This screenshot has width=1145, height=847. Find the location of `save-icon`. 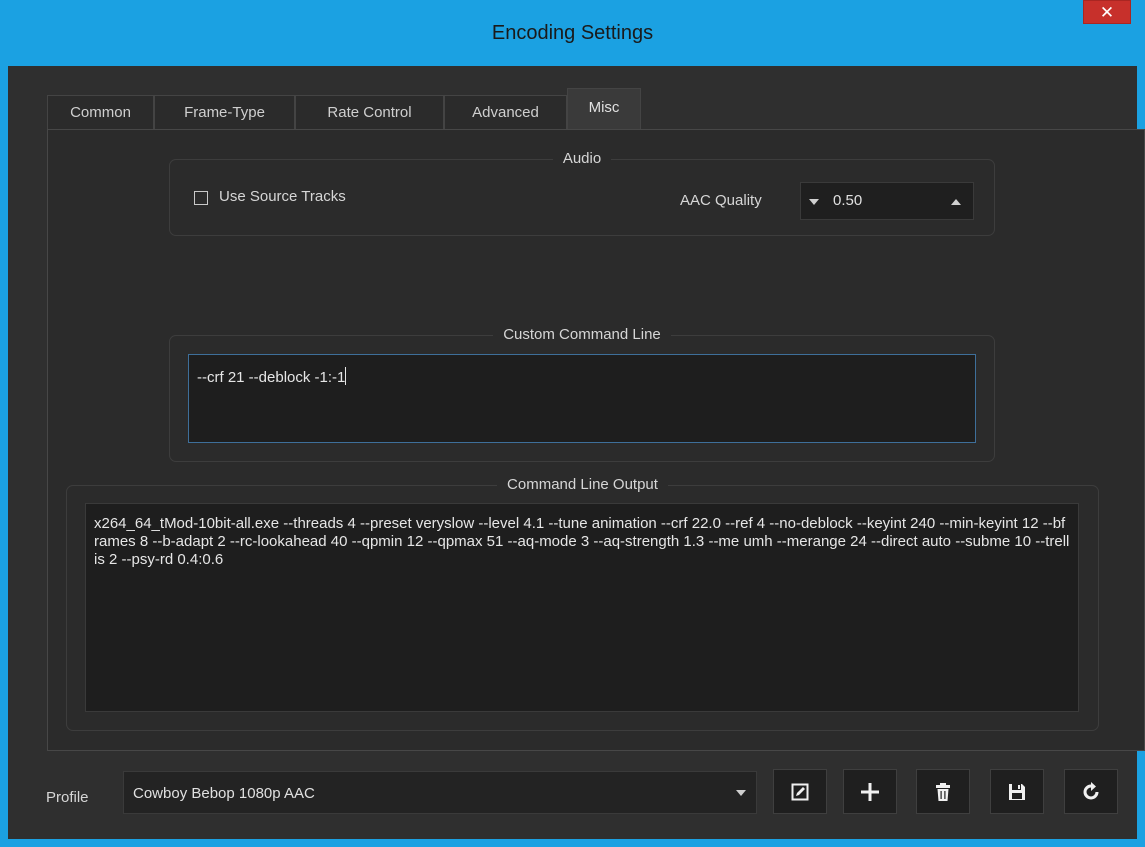

save-icon is located at coordinates (1017, 791).